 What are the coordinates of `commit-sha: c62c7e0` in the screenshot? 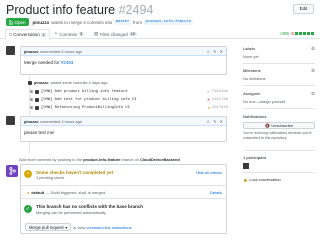 It's located at (220, 100).